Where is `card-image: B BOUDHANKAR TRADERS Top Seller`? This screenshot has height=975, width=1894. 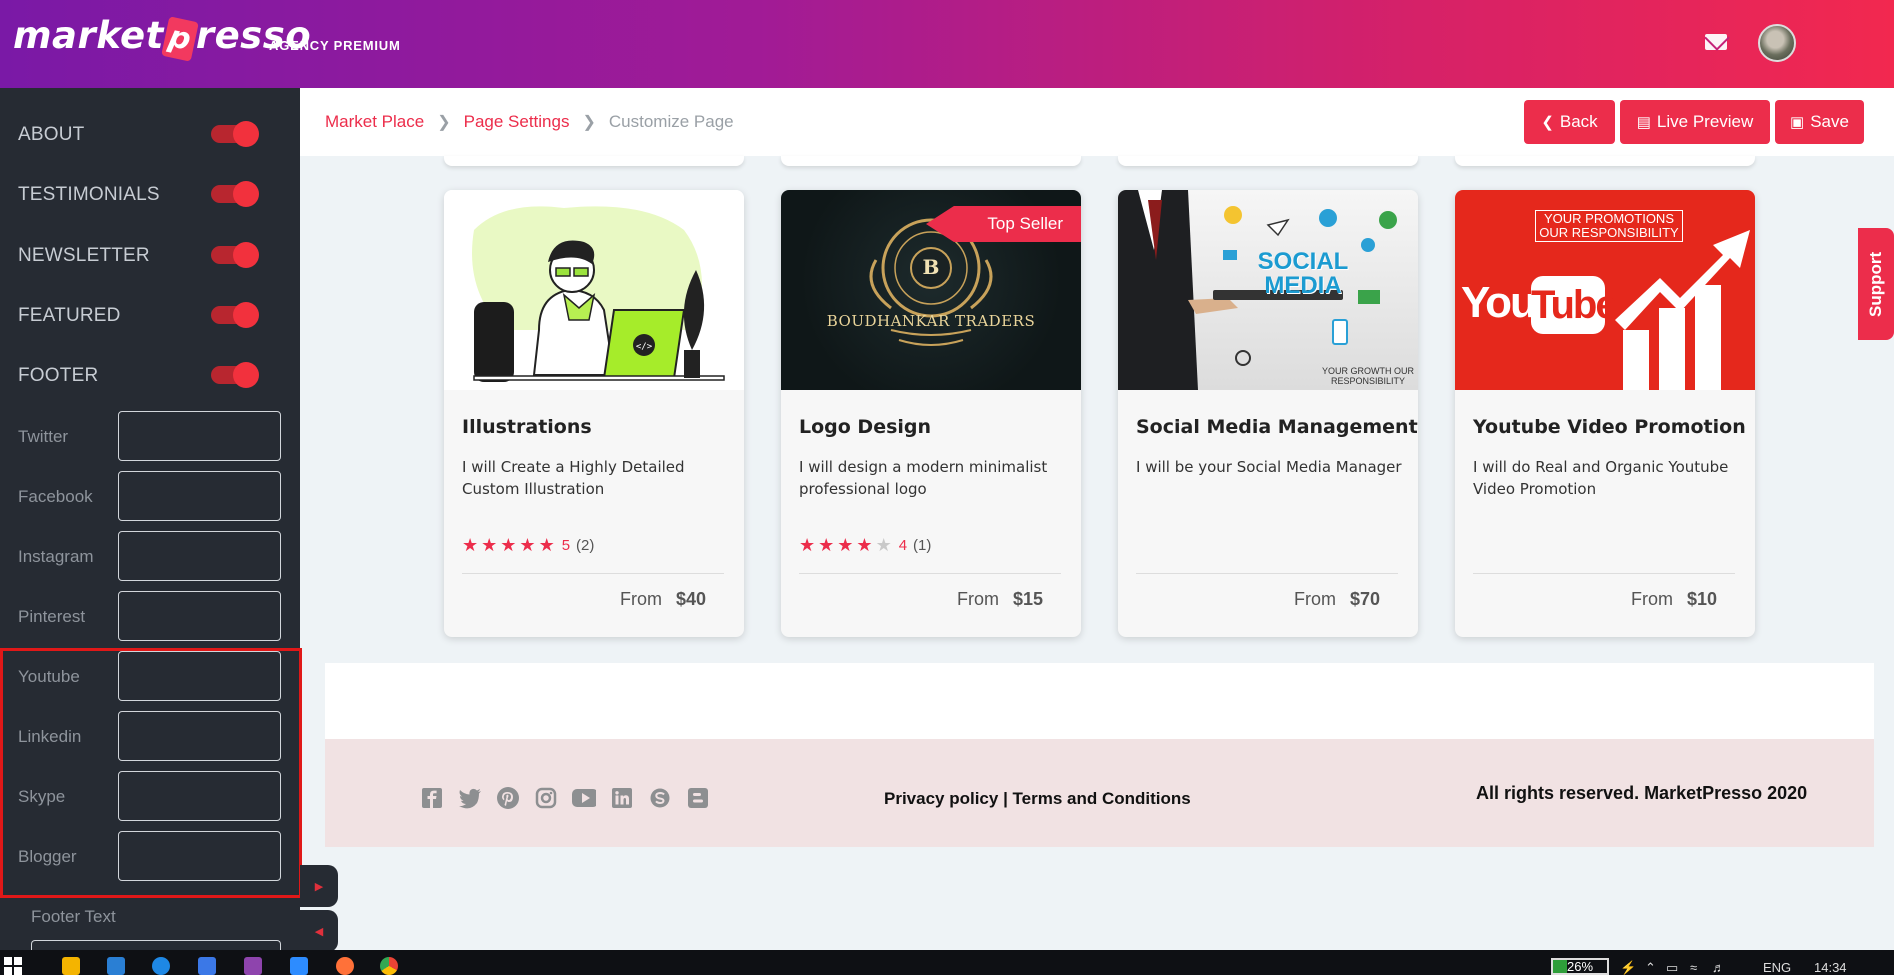
card-image: B BOUDHANKAR TRADERS Top Seller is located at coordinates (931, 290).